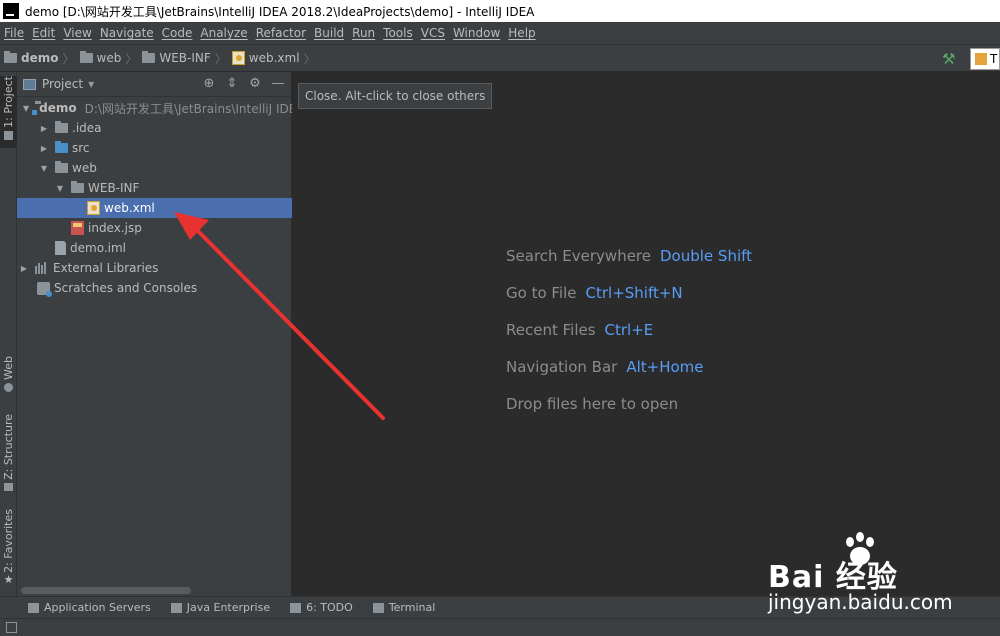 This screenshot has width=1000, height=636. What do you see at coordinates (109, 58) in the screenshot?
I see `breadcrumb-label: web` at bounding box center [109, 58].